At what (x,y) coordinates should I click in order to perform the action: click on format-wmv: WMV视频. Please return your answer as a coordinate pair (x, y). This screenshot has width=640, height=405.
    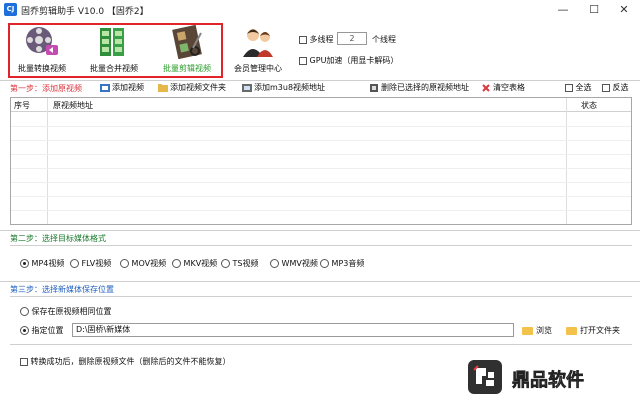
    Looking at the image, I should click on (294, 263).